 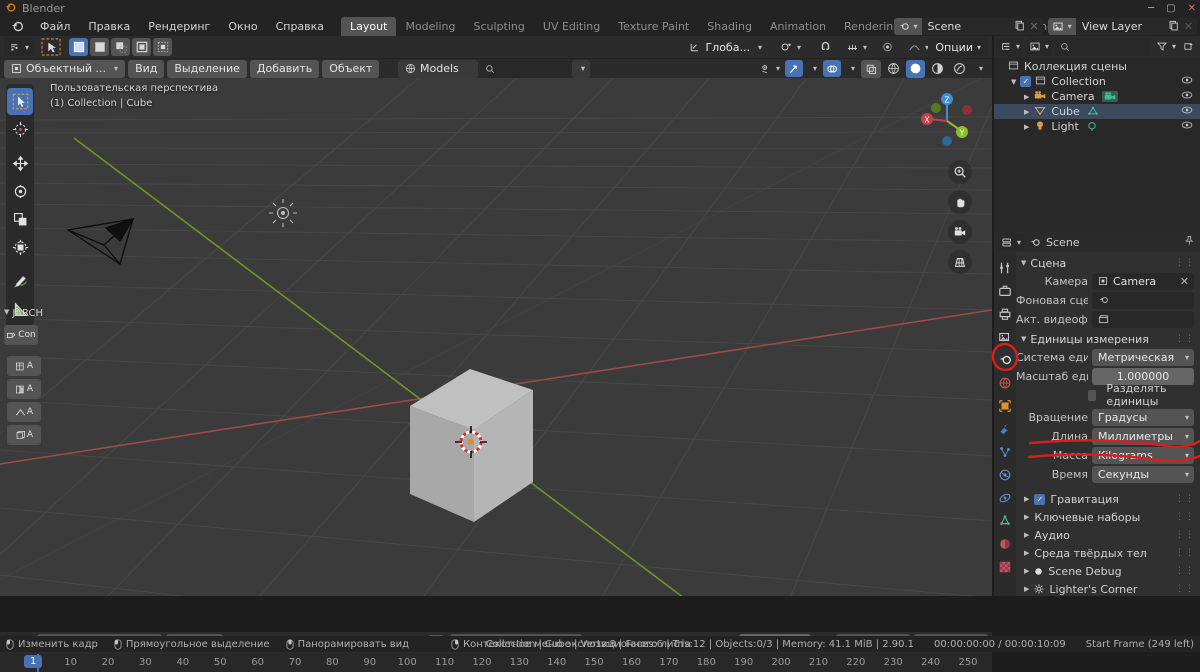 What do you see at coordinates (1108, 535) in the screenshot?
I see `audio-panel-header: ▶ Аудио ⋮⋮` at bounding box center [1108, 535].